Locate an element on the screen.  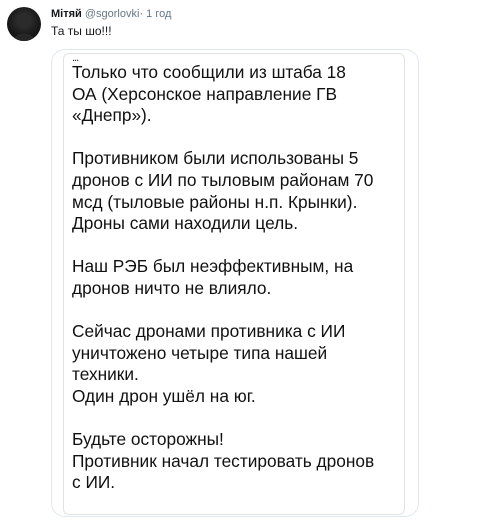
note-line: Сейчас дронами противника с ИИ is located at coordinates (209, 331).